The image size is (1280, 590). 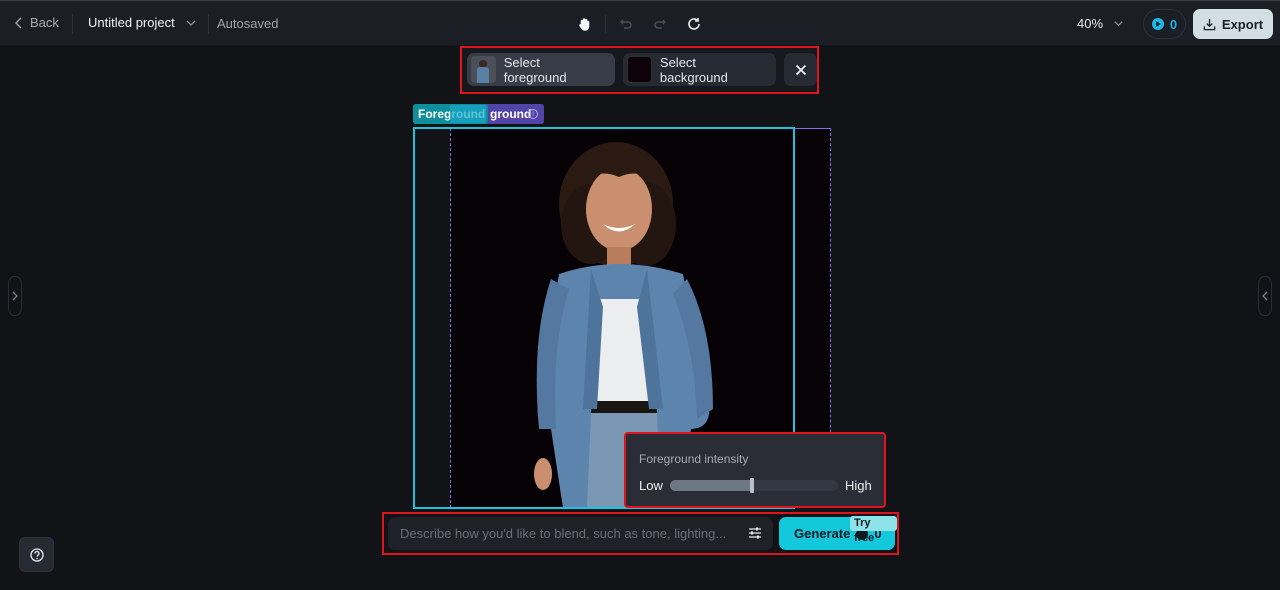 What do you see at coordinates (248, 23) in the screenshot?
I see `save-status: Autosaved` at bounding box center [248, 23].